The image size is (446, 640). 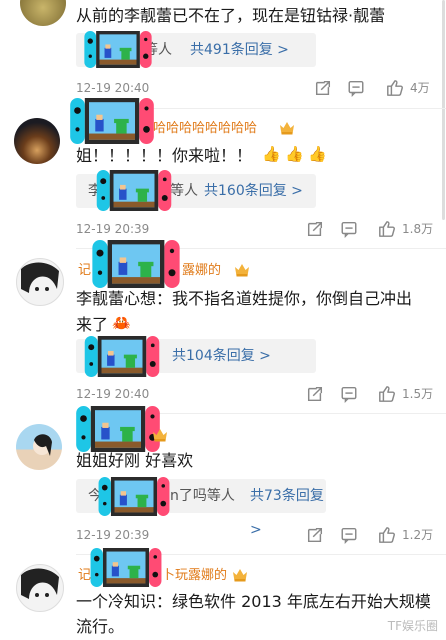 What do you see at coordinates (121, 323) in the screenshot?
I see `crab-emoji: 🦀` at bounding box center [121, 323].